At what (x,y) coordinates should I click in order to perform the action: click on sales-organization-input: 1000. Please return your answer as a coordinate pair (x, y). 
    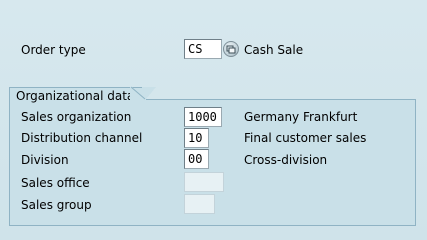
    Looking at the image, I should click on (203, 117).